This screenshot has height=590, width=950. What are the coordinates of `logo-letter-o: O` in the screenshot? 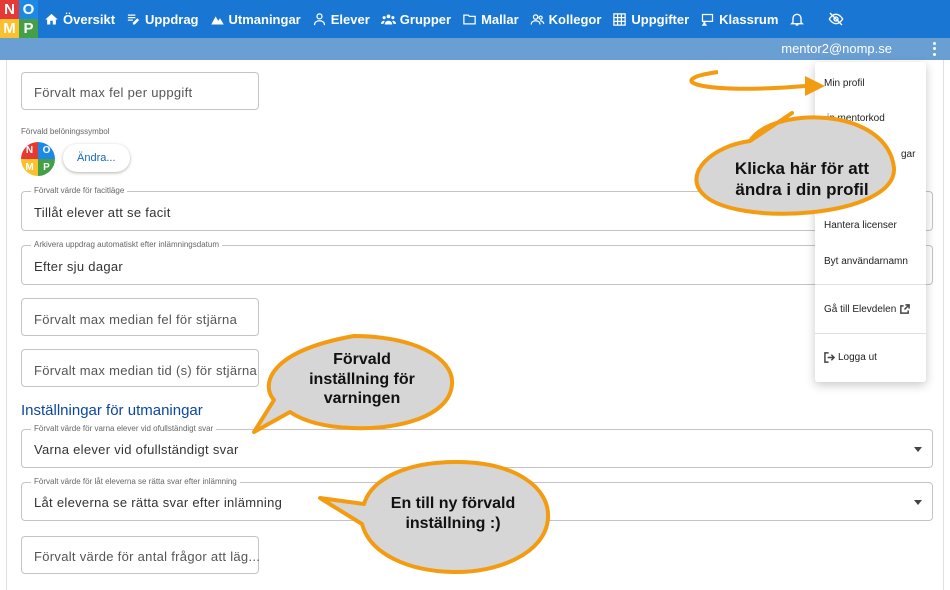 It's located at (28, 9).